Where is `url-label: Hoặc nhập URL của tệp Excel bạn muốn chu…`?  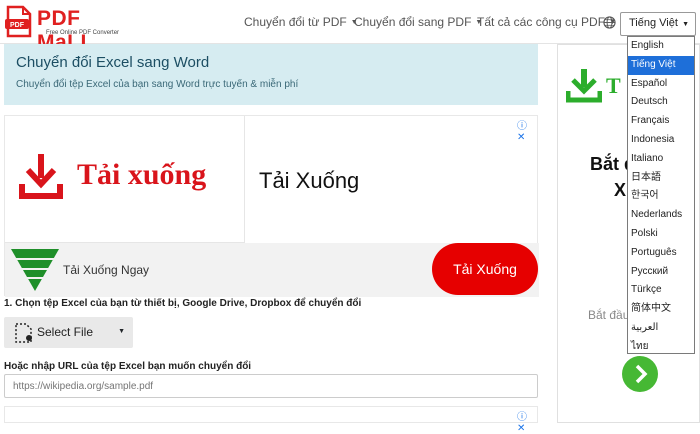 url-label: Hoặc nhập URL của tệp Excel bạn muốn chu… is located at coordinates (128, 366).